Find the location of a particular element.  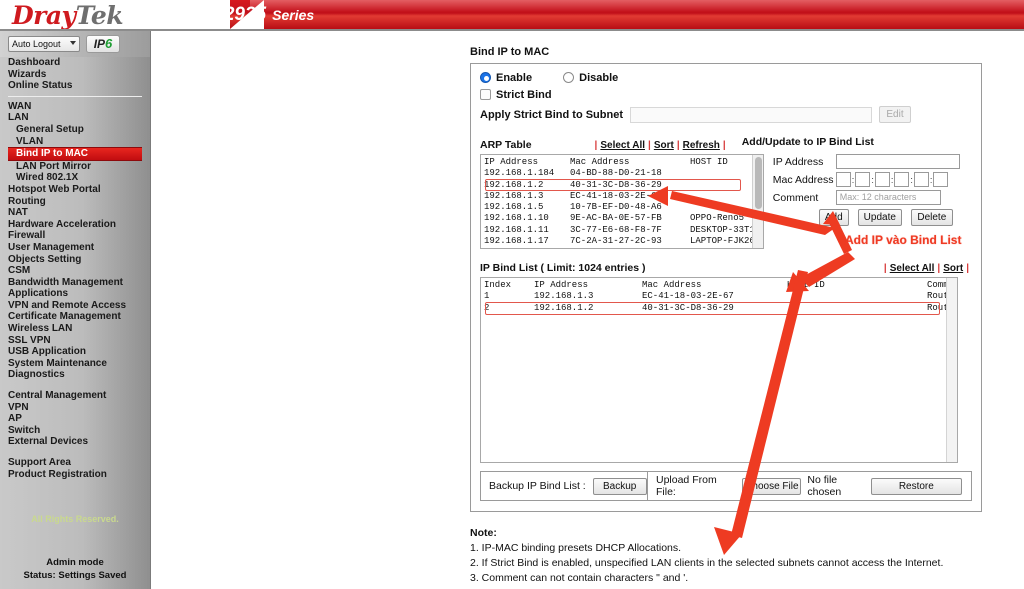

auto-logout-select: Auto Logout is located at coordinates (44, 44).